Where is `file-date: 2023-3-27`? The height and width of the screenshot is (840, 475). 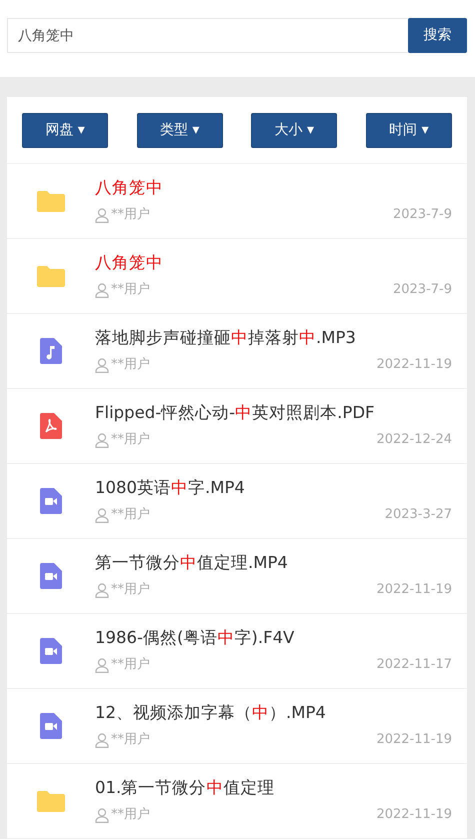 file-date: 2023-3-27 is located at coordinates (418, 515).